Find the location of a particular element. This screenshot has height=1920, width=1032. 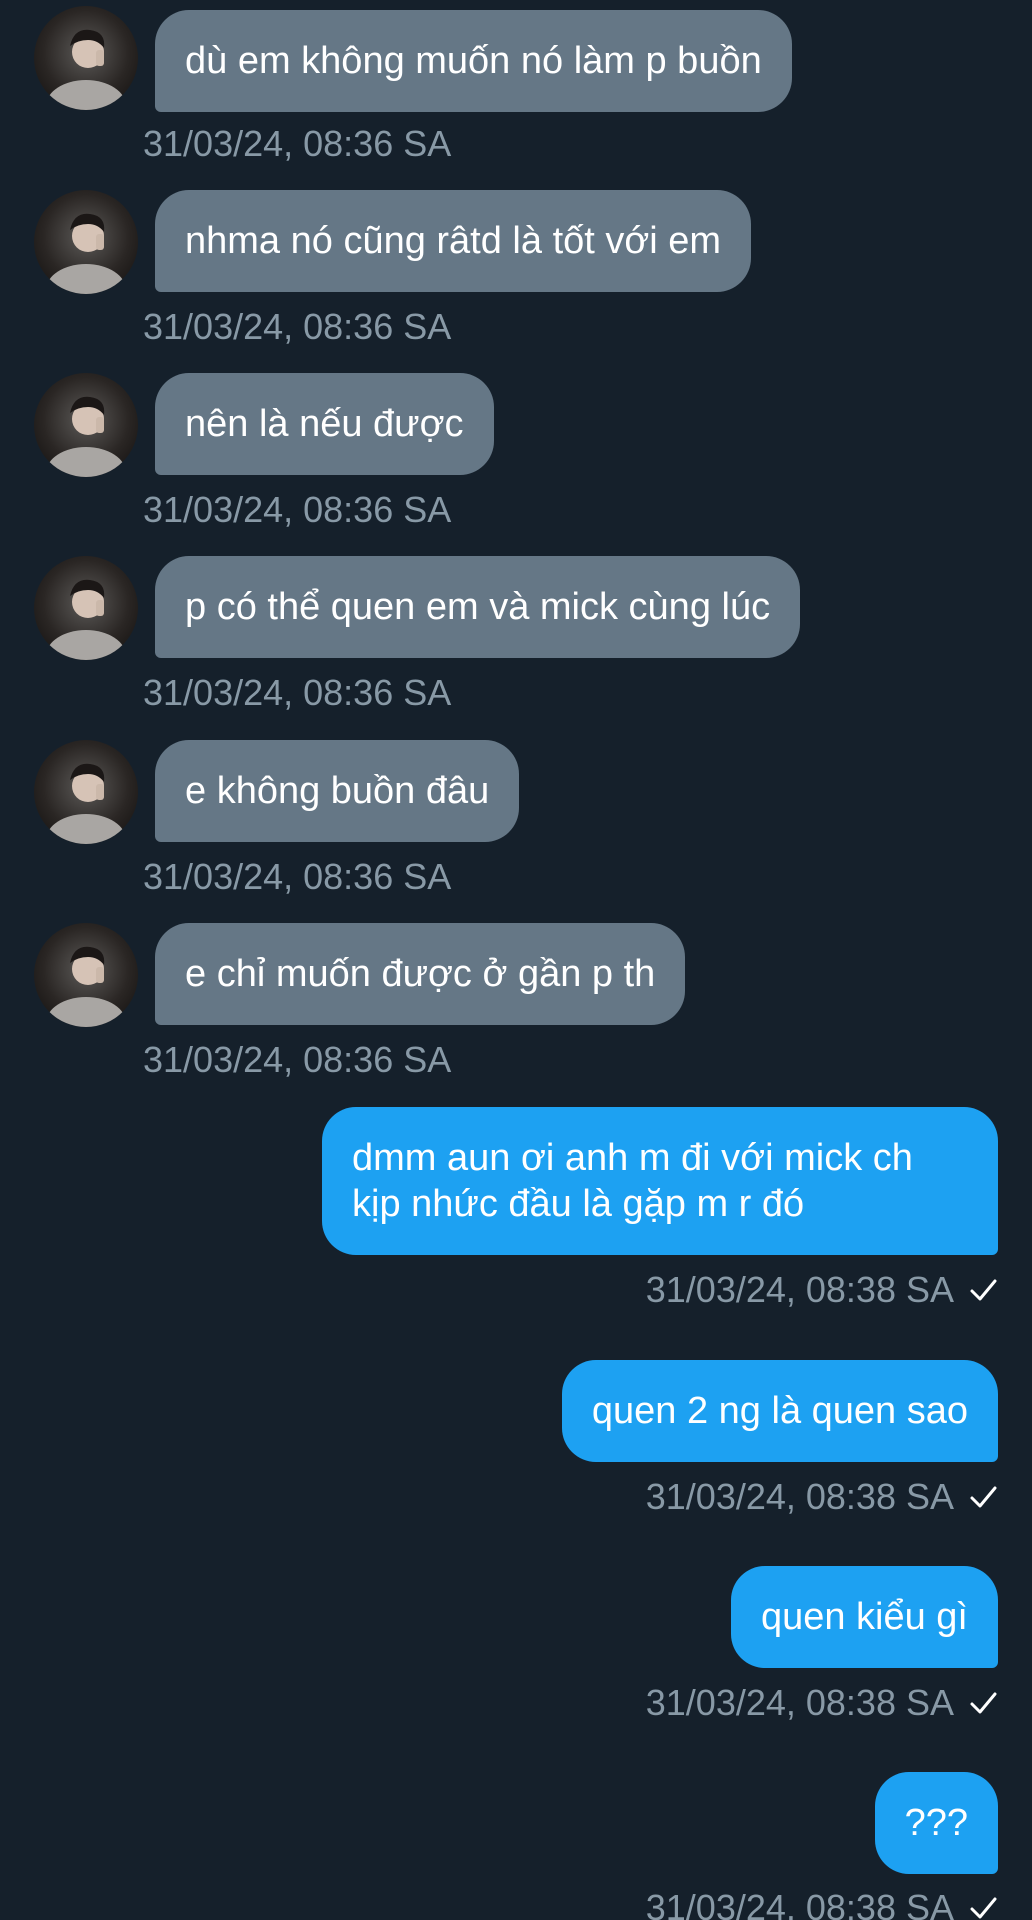

message-bubble: nhma nó cũng râtd là tốt với em is located at coordinates (453, 241).